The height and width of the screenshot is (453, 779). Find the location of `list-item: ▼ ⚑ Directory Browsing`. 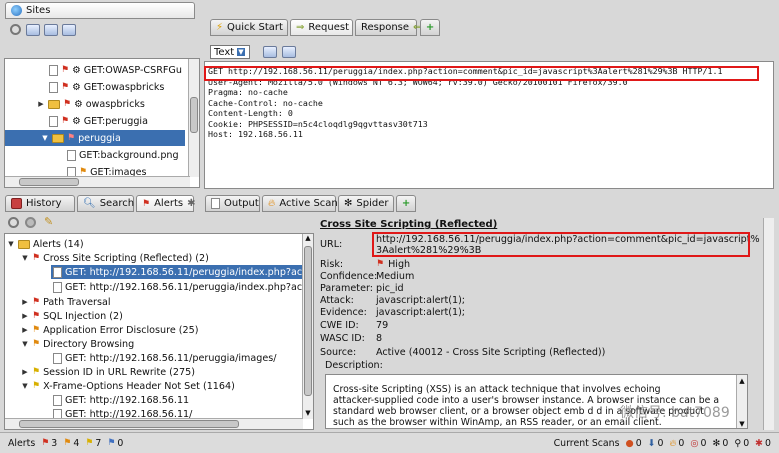

list-item: ▼ ⚑ Directory Browsing is located at coordinates (77, 344).